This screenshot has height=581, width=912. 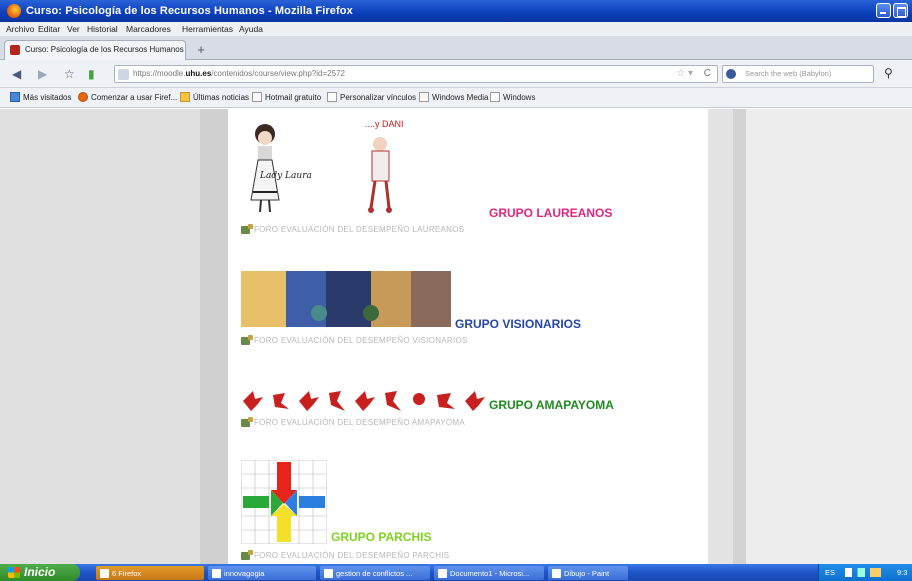 I want to click on back-arrow-icon: ◀, so click(x=16, y=74).